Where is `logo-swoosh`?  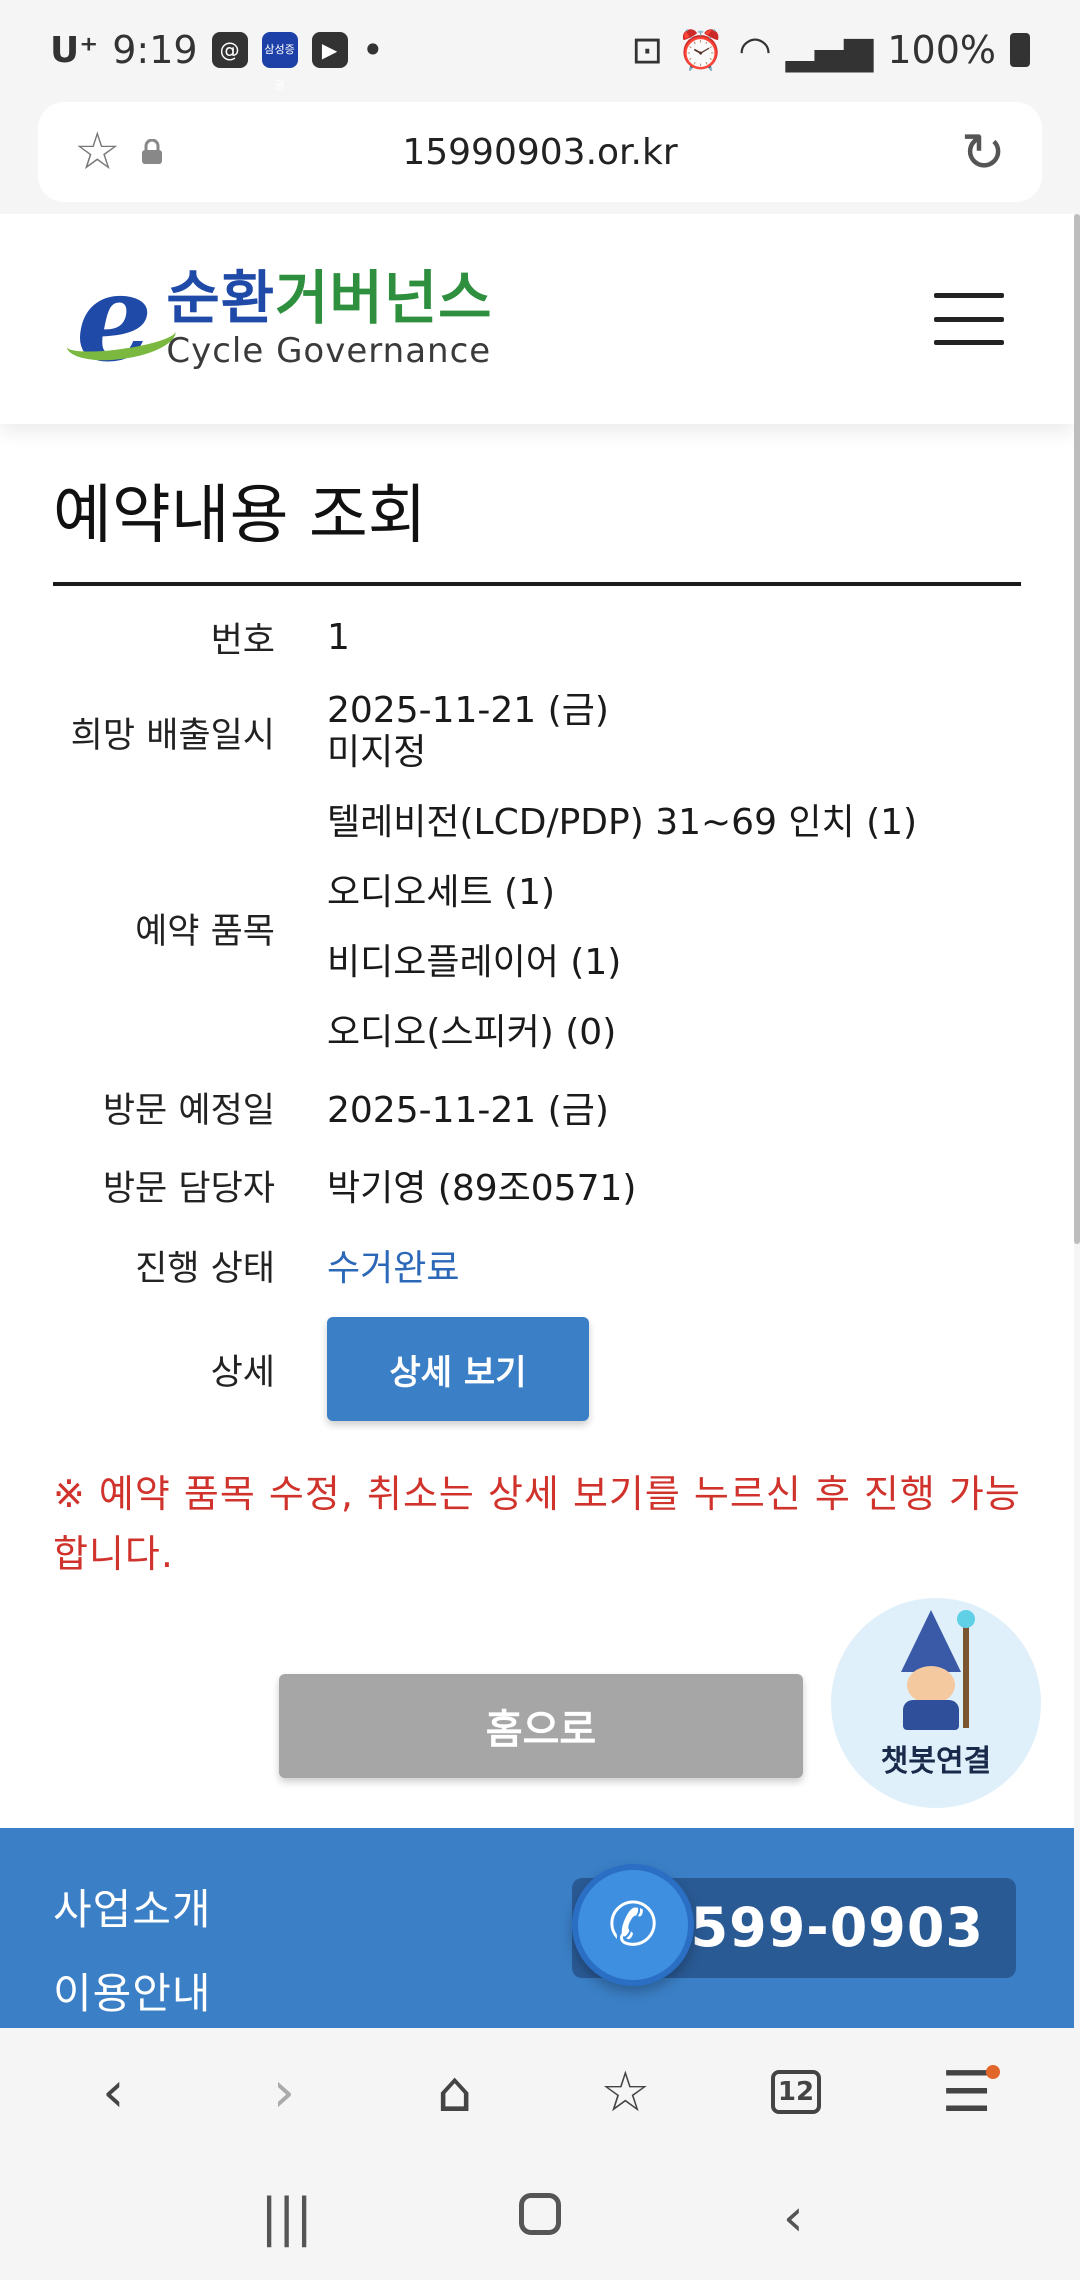 logo-swoosh is located at coordinates (121, 339).